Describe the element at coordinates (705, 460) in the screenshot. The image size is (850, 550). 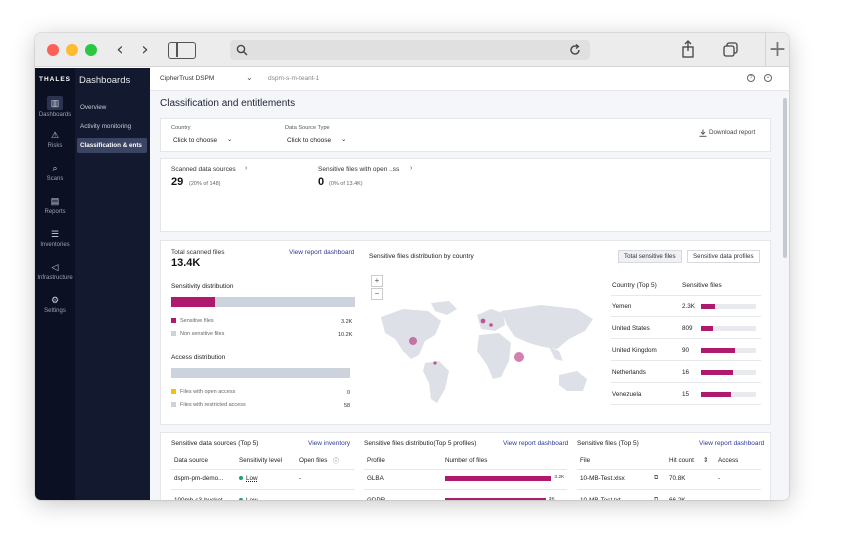
I see `files-sort-icon: ⇕` at that location.